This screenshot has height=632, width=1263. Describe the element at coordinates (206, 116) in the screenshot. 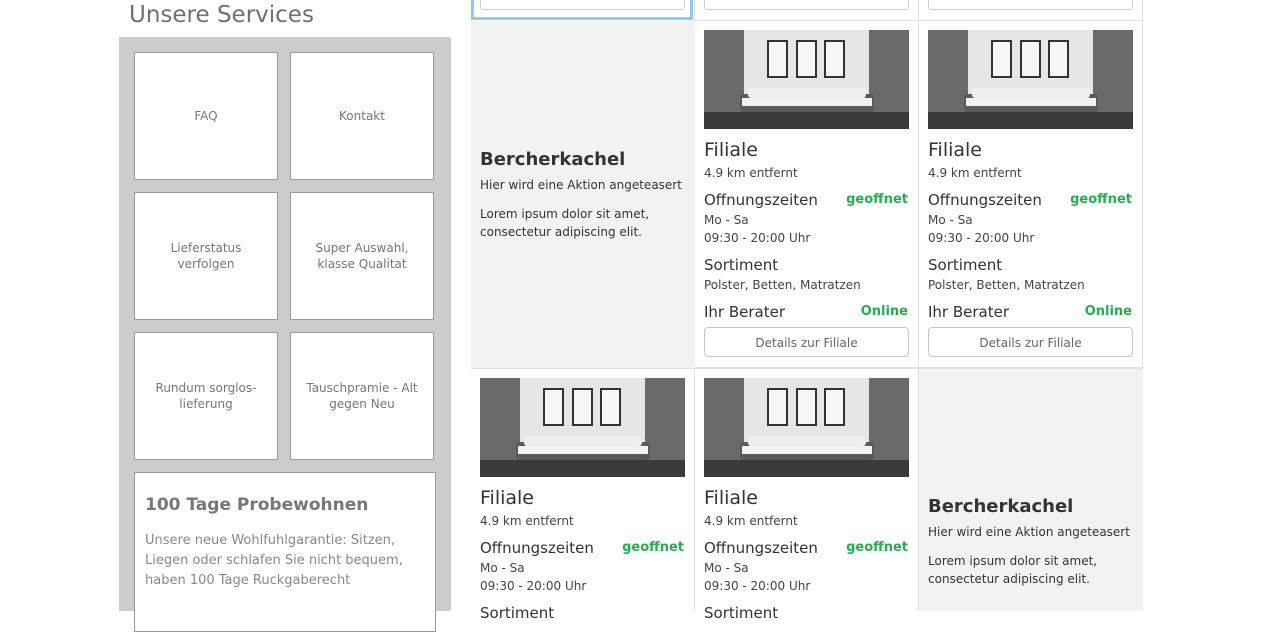

I see `service-tile-faq: FAQ` at that location.